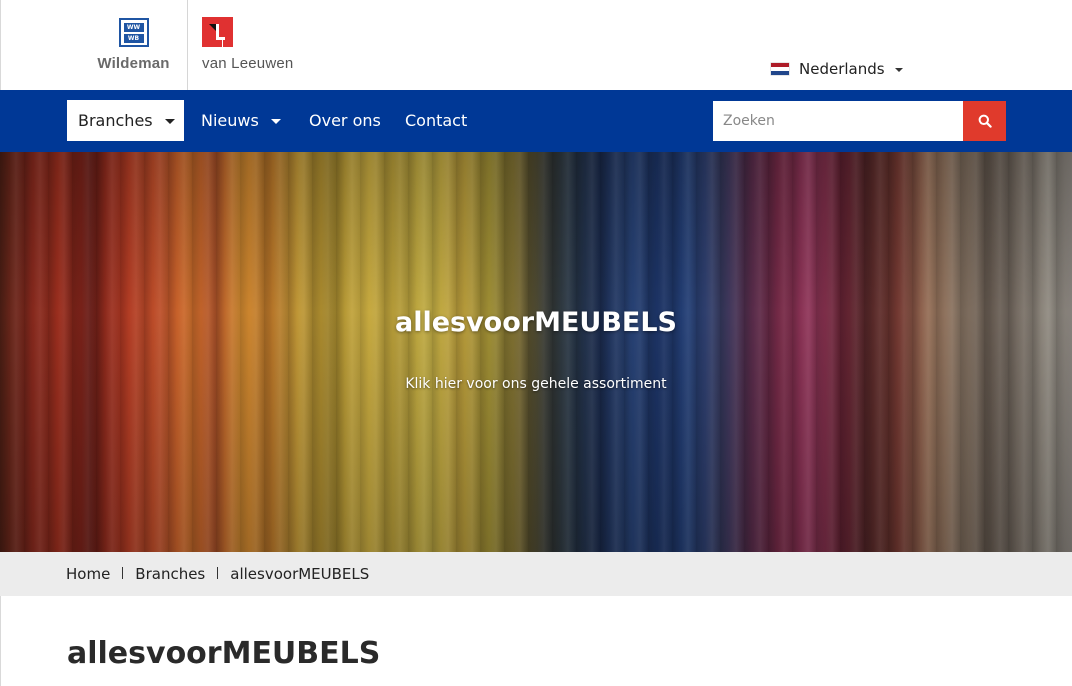  Describe the element at coordinates (248, 63) in the screenshot. I see `van-leeuwen-logo-text: van Leeuwen` at that location.